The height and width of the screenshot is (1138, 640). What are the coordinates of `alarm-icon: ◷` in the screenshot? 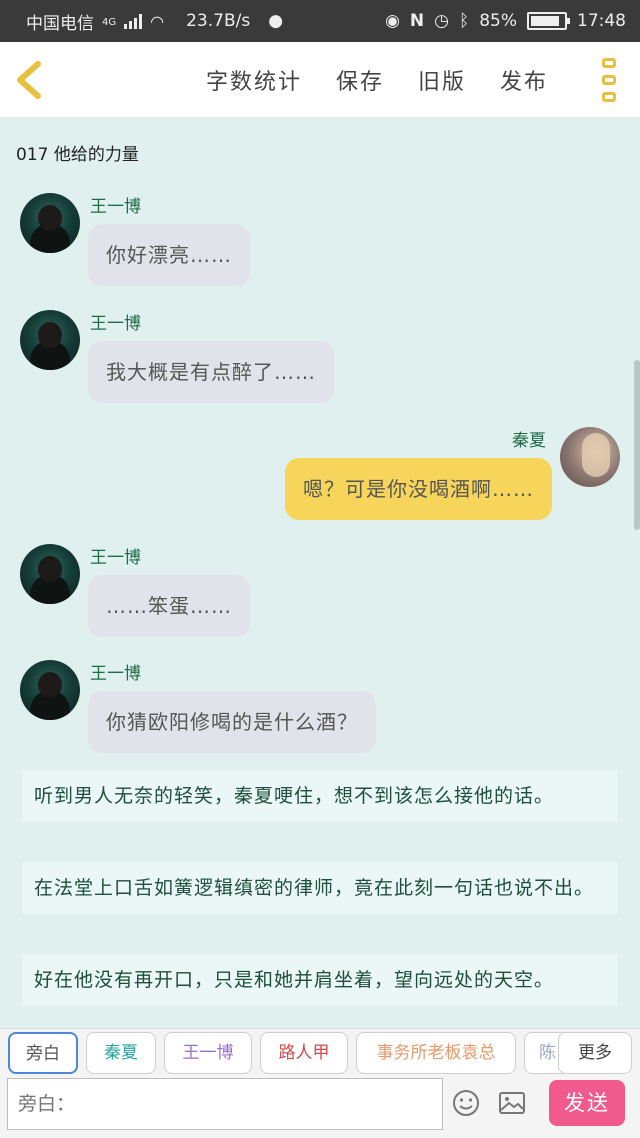 It's located at (441, 21).